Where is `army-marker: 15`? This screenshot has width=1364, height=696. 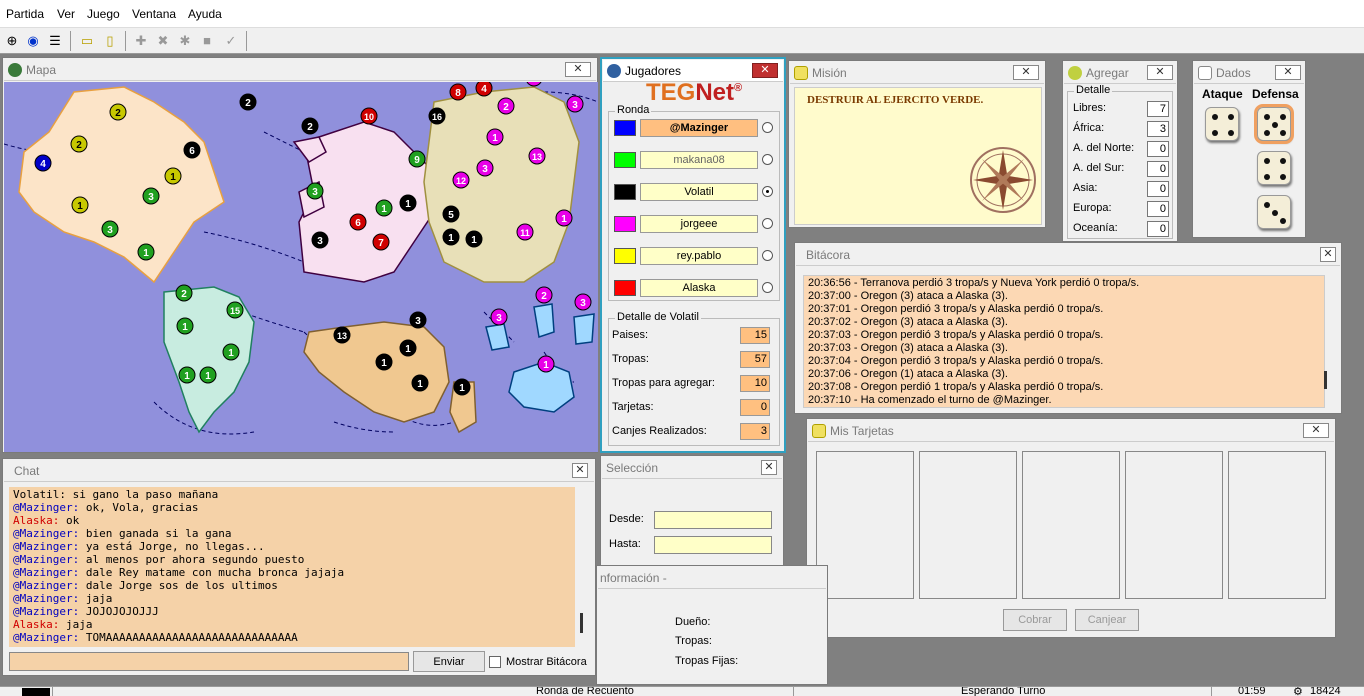
army-marker: 15 is located at coordinates (235, 310).